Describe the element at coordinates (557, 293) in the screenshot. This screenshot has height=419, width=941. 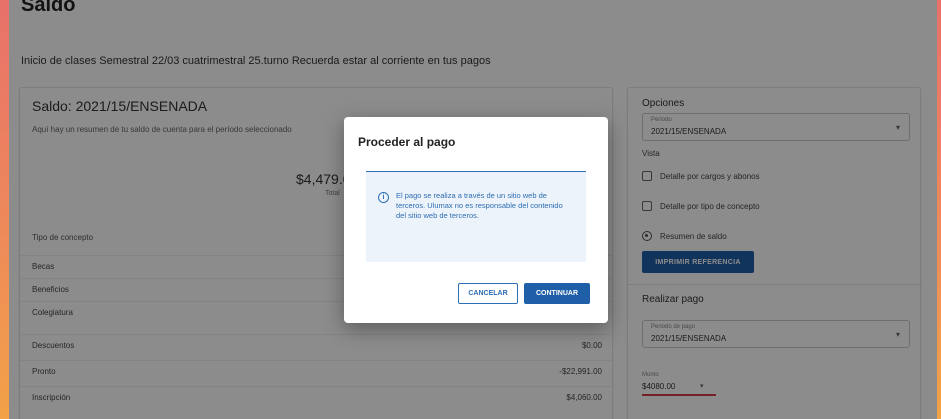
I see `continue-button: CONTINUAR` at that location.